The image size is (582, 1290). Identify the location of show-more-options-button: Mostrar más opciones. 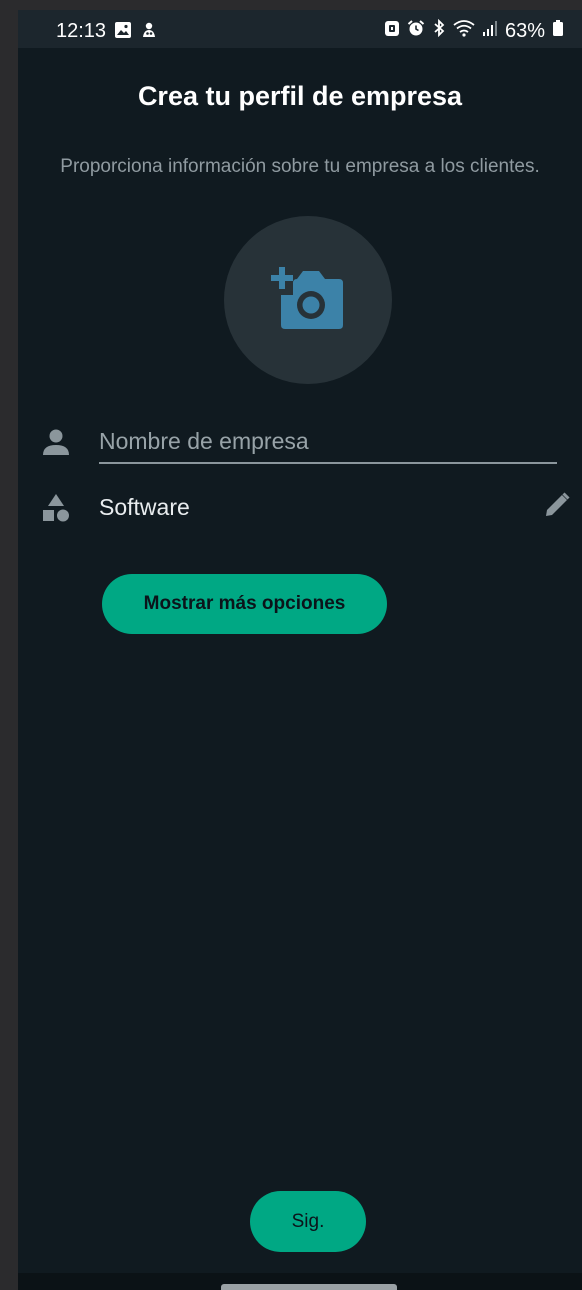
(244, 604).